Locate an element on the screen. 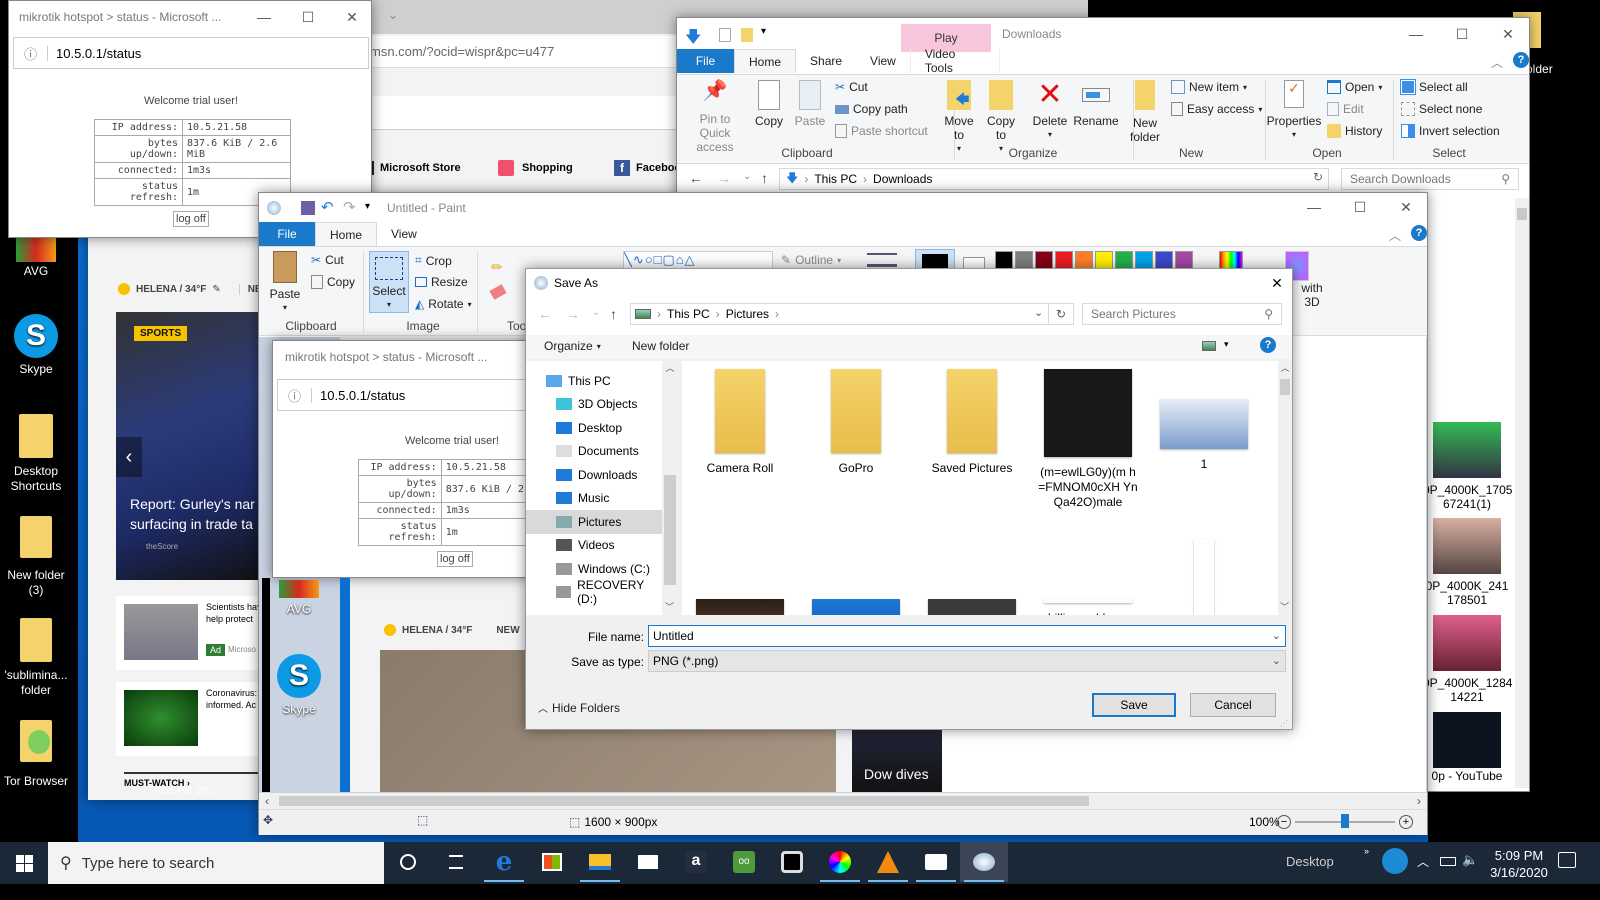  news-card-coronavirus: Coronavirus: informed. Ac is located at coordinates (190, 719).